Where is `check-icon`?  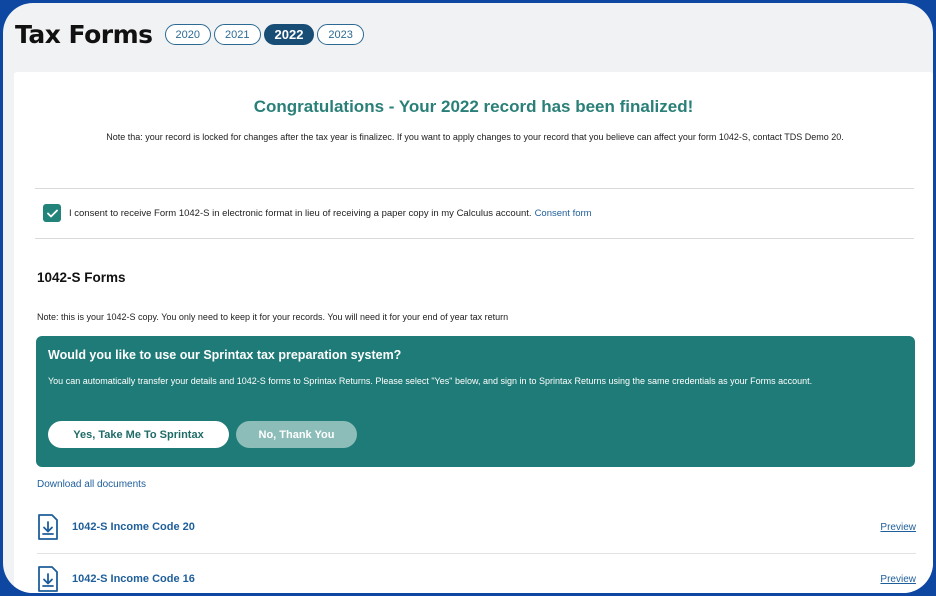
check-icon is located at coordinates (52, 213).